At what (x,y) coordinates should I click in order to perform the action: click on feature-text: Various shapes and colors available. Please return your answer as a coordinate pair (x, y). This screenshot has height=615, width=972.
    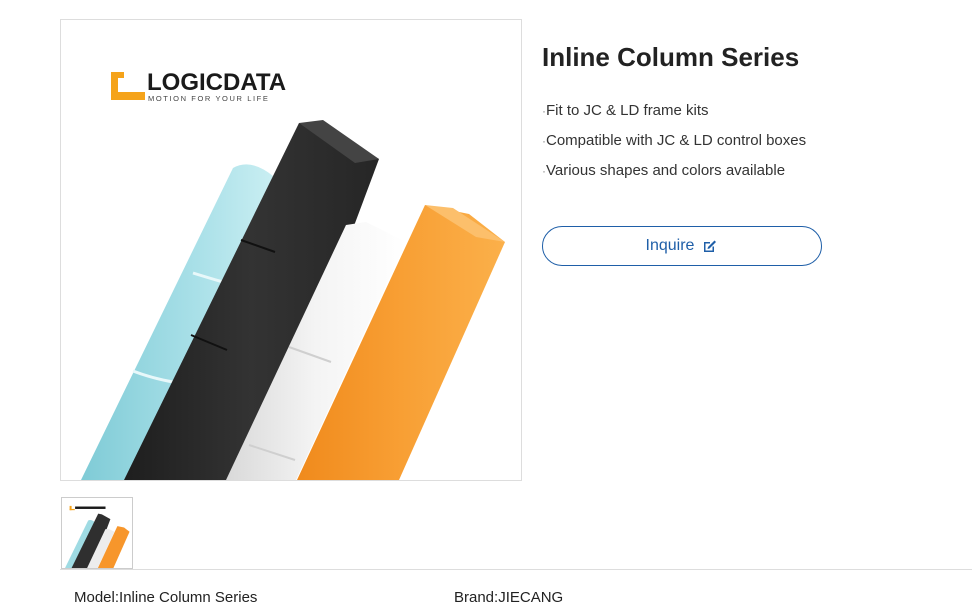
    Looking at the image, I should click on (666, 170).